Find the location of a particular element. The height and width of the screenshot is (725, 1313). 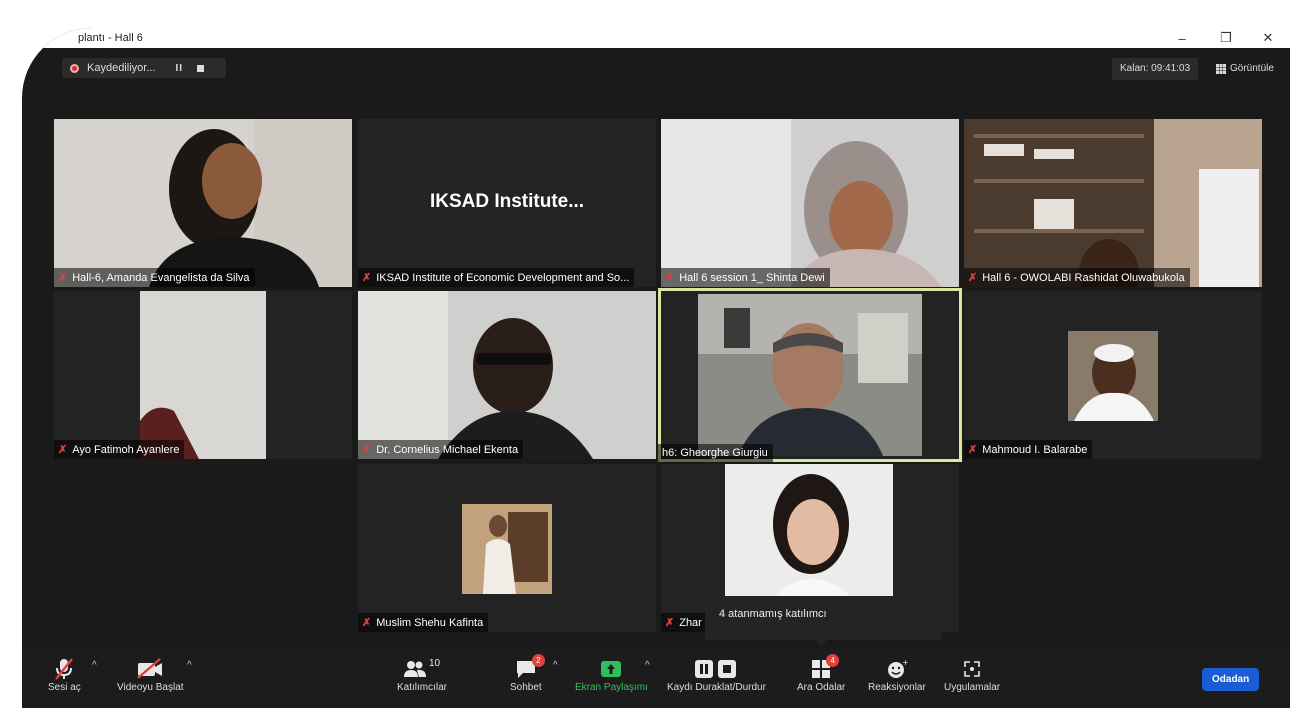

time-remaining: Kalan: 09:41:03 is located at coordinates (1155, 69).